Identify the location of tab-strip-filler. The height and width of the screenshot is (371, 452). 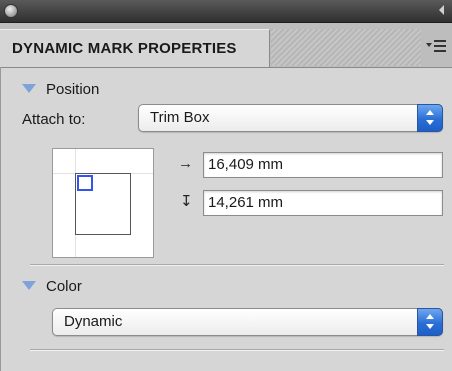
(346, 47).